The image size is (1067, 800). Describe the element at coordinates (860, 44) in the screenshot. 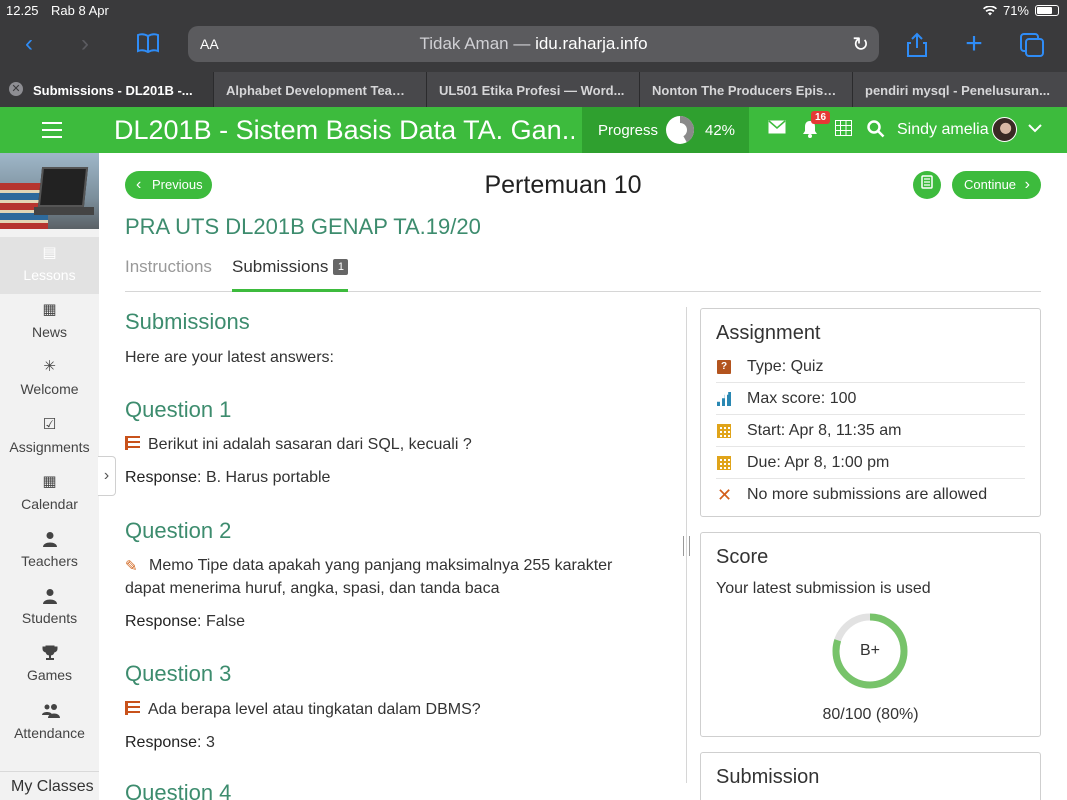

I see `reload-icon: ↻` at that location.